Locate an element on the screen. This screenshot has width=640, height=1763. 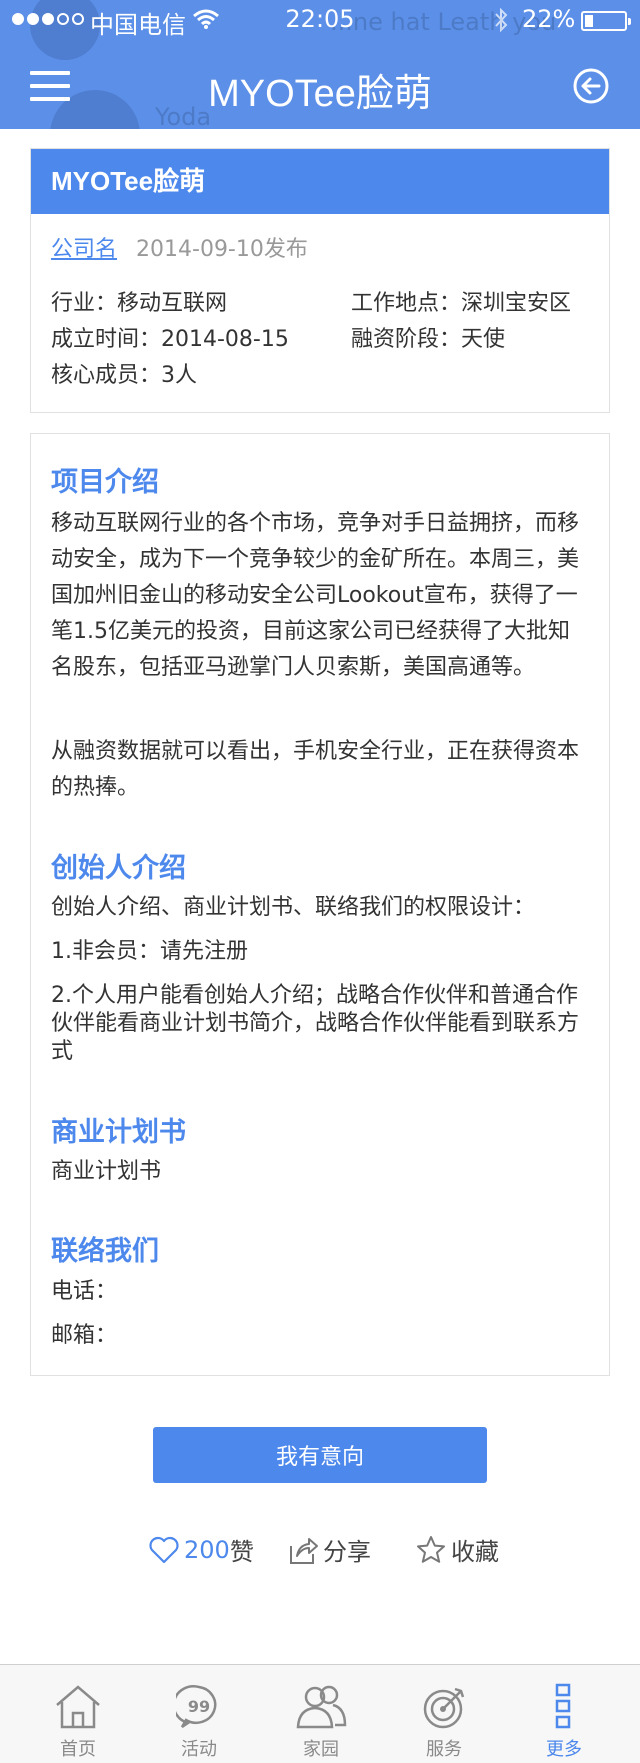
company-name: MYOTee脸萌 is located at coordinates (320, 181).